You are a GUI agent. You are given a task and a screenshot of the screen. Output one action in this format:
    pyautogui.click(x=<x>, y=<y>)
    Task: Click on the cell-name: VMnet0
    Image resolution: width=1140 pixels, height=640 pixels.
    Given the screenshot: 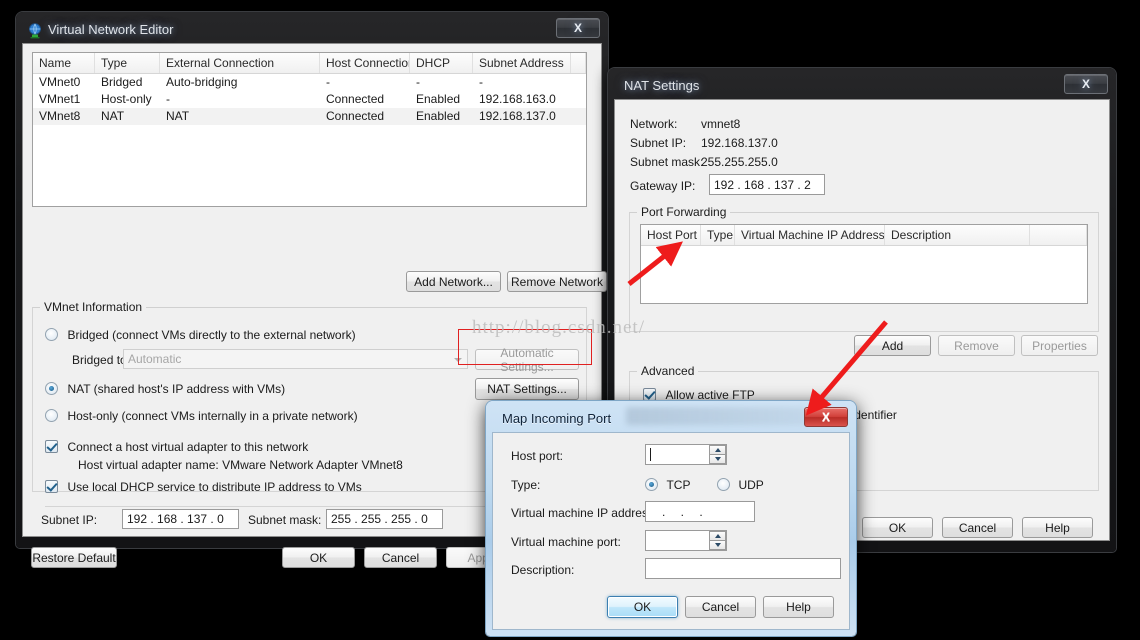 What is the action you would take?
    pyautogui.click(x=60, y=82)
    